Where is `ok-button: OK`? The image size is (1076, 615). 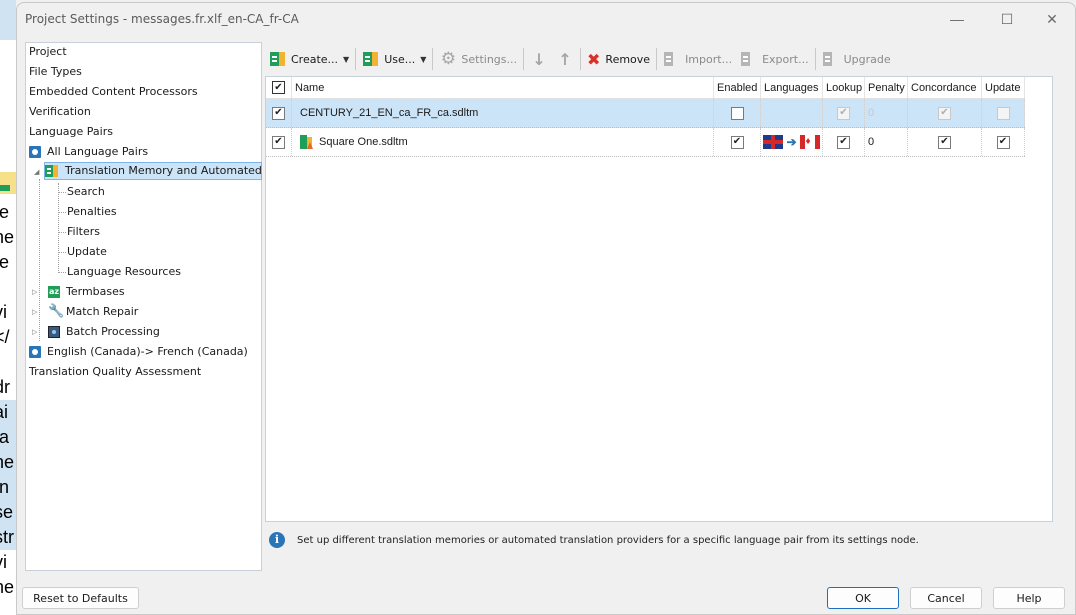 ok-button: OK is located at coordinates (863, 598).